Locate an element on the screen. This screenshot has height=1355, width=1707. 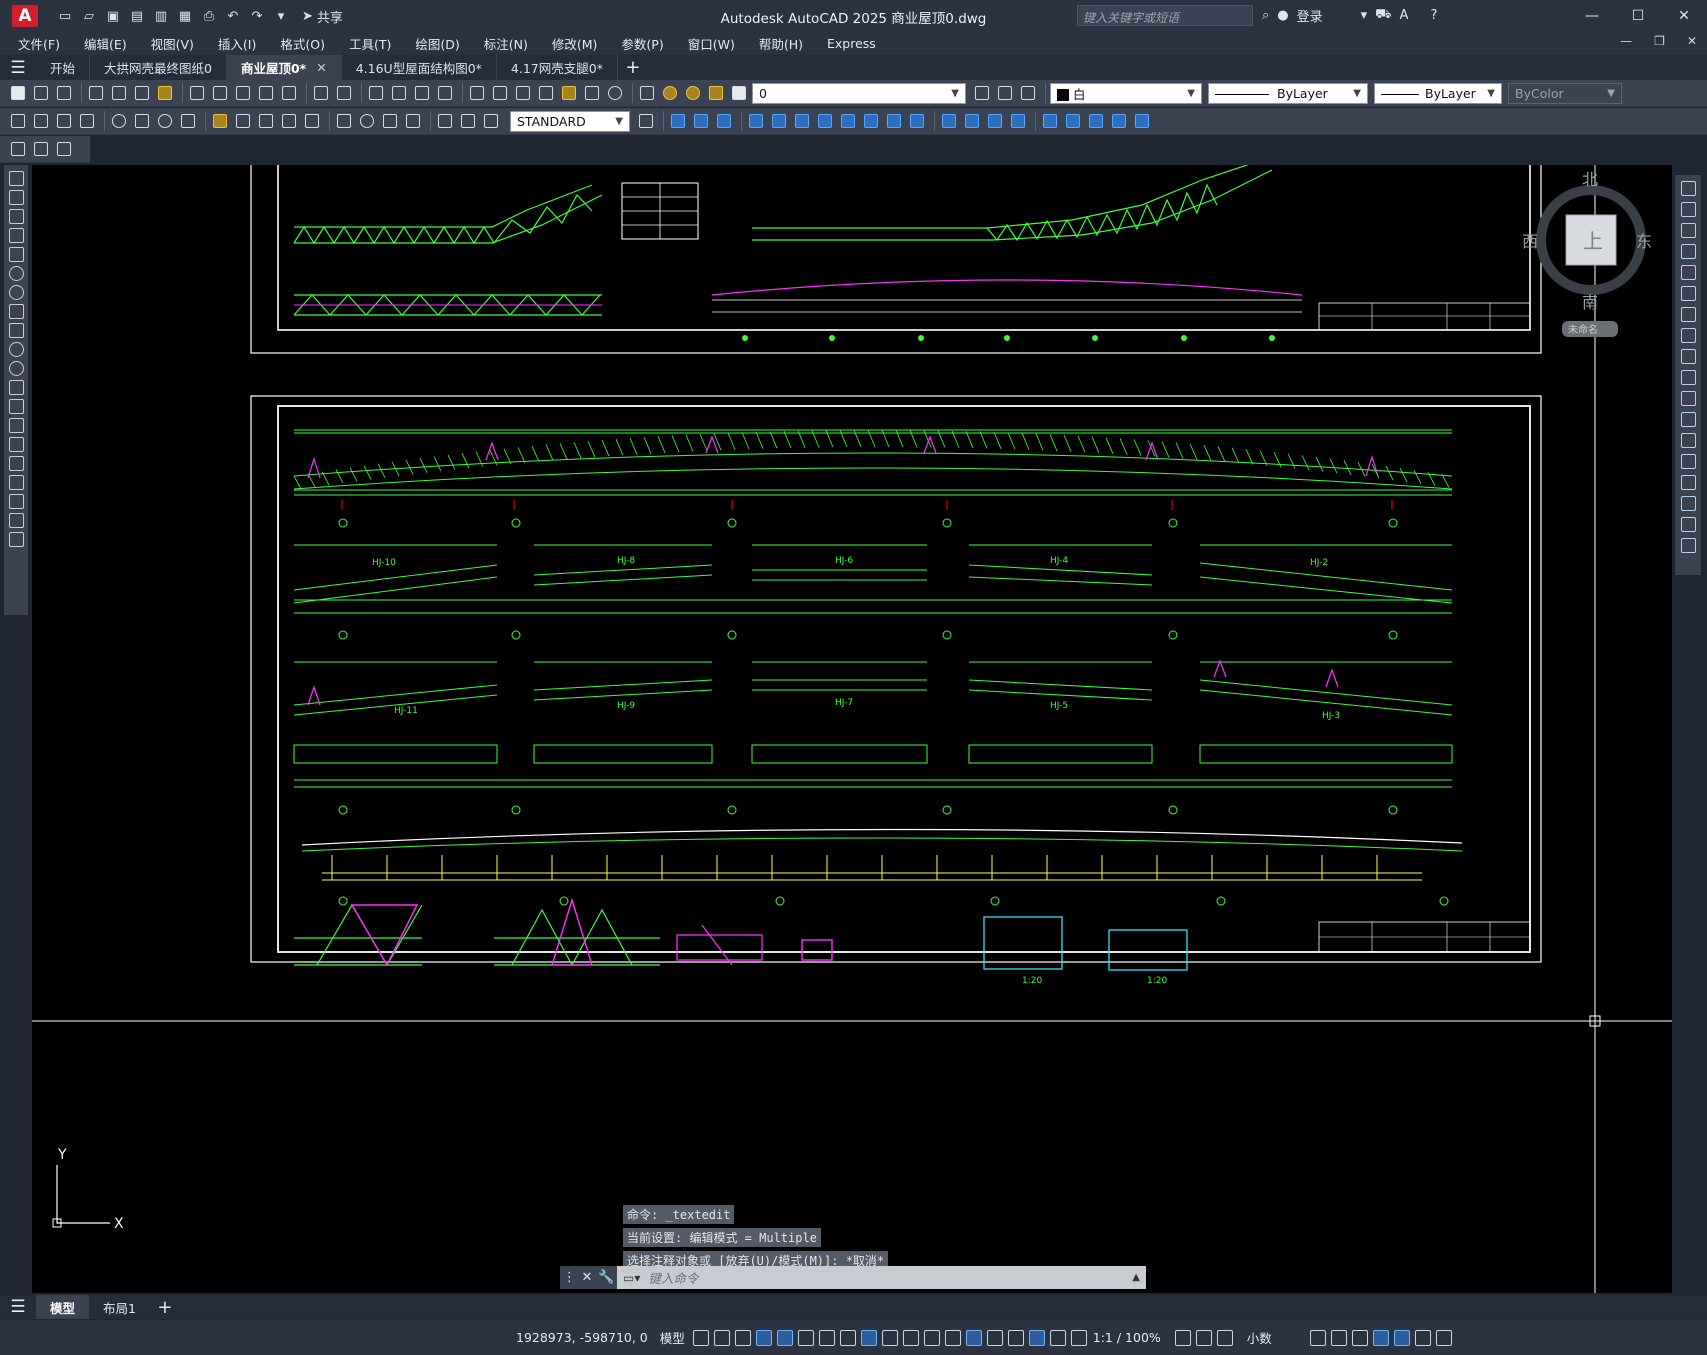
menu-format: 格式(O) is located at coordinates (302, 43).